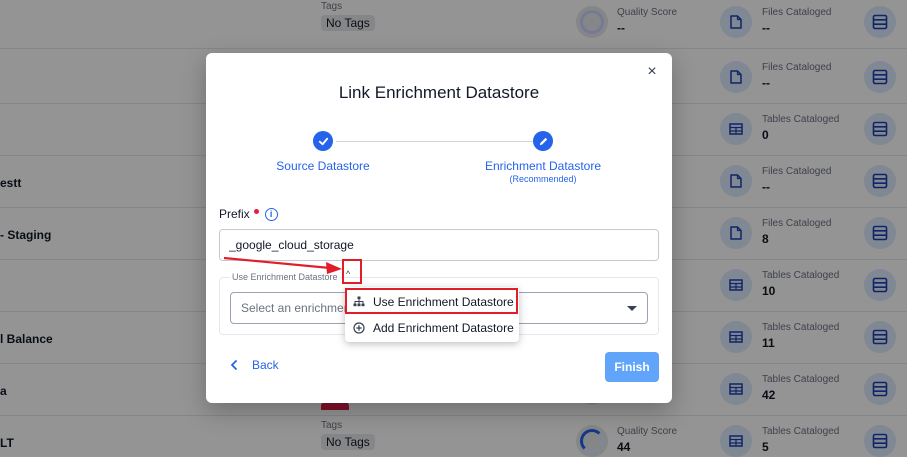  What do you see at coordinates (543, 179) in the screenshot?
I see `step-enrichment-sublabel: (Recommended)` at bounding box center [543, 179].